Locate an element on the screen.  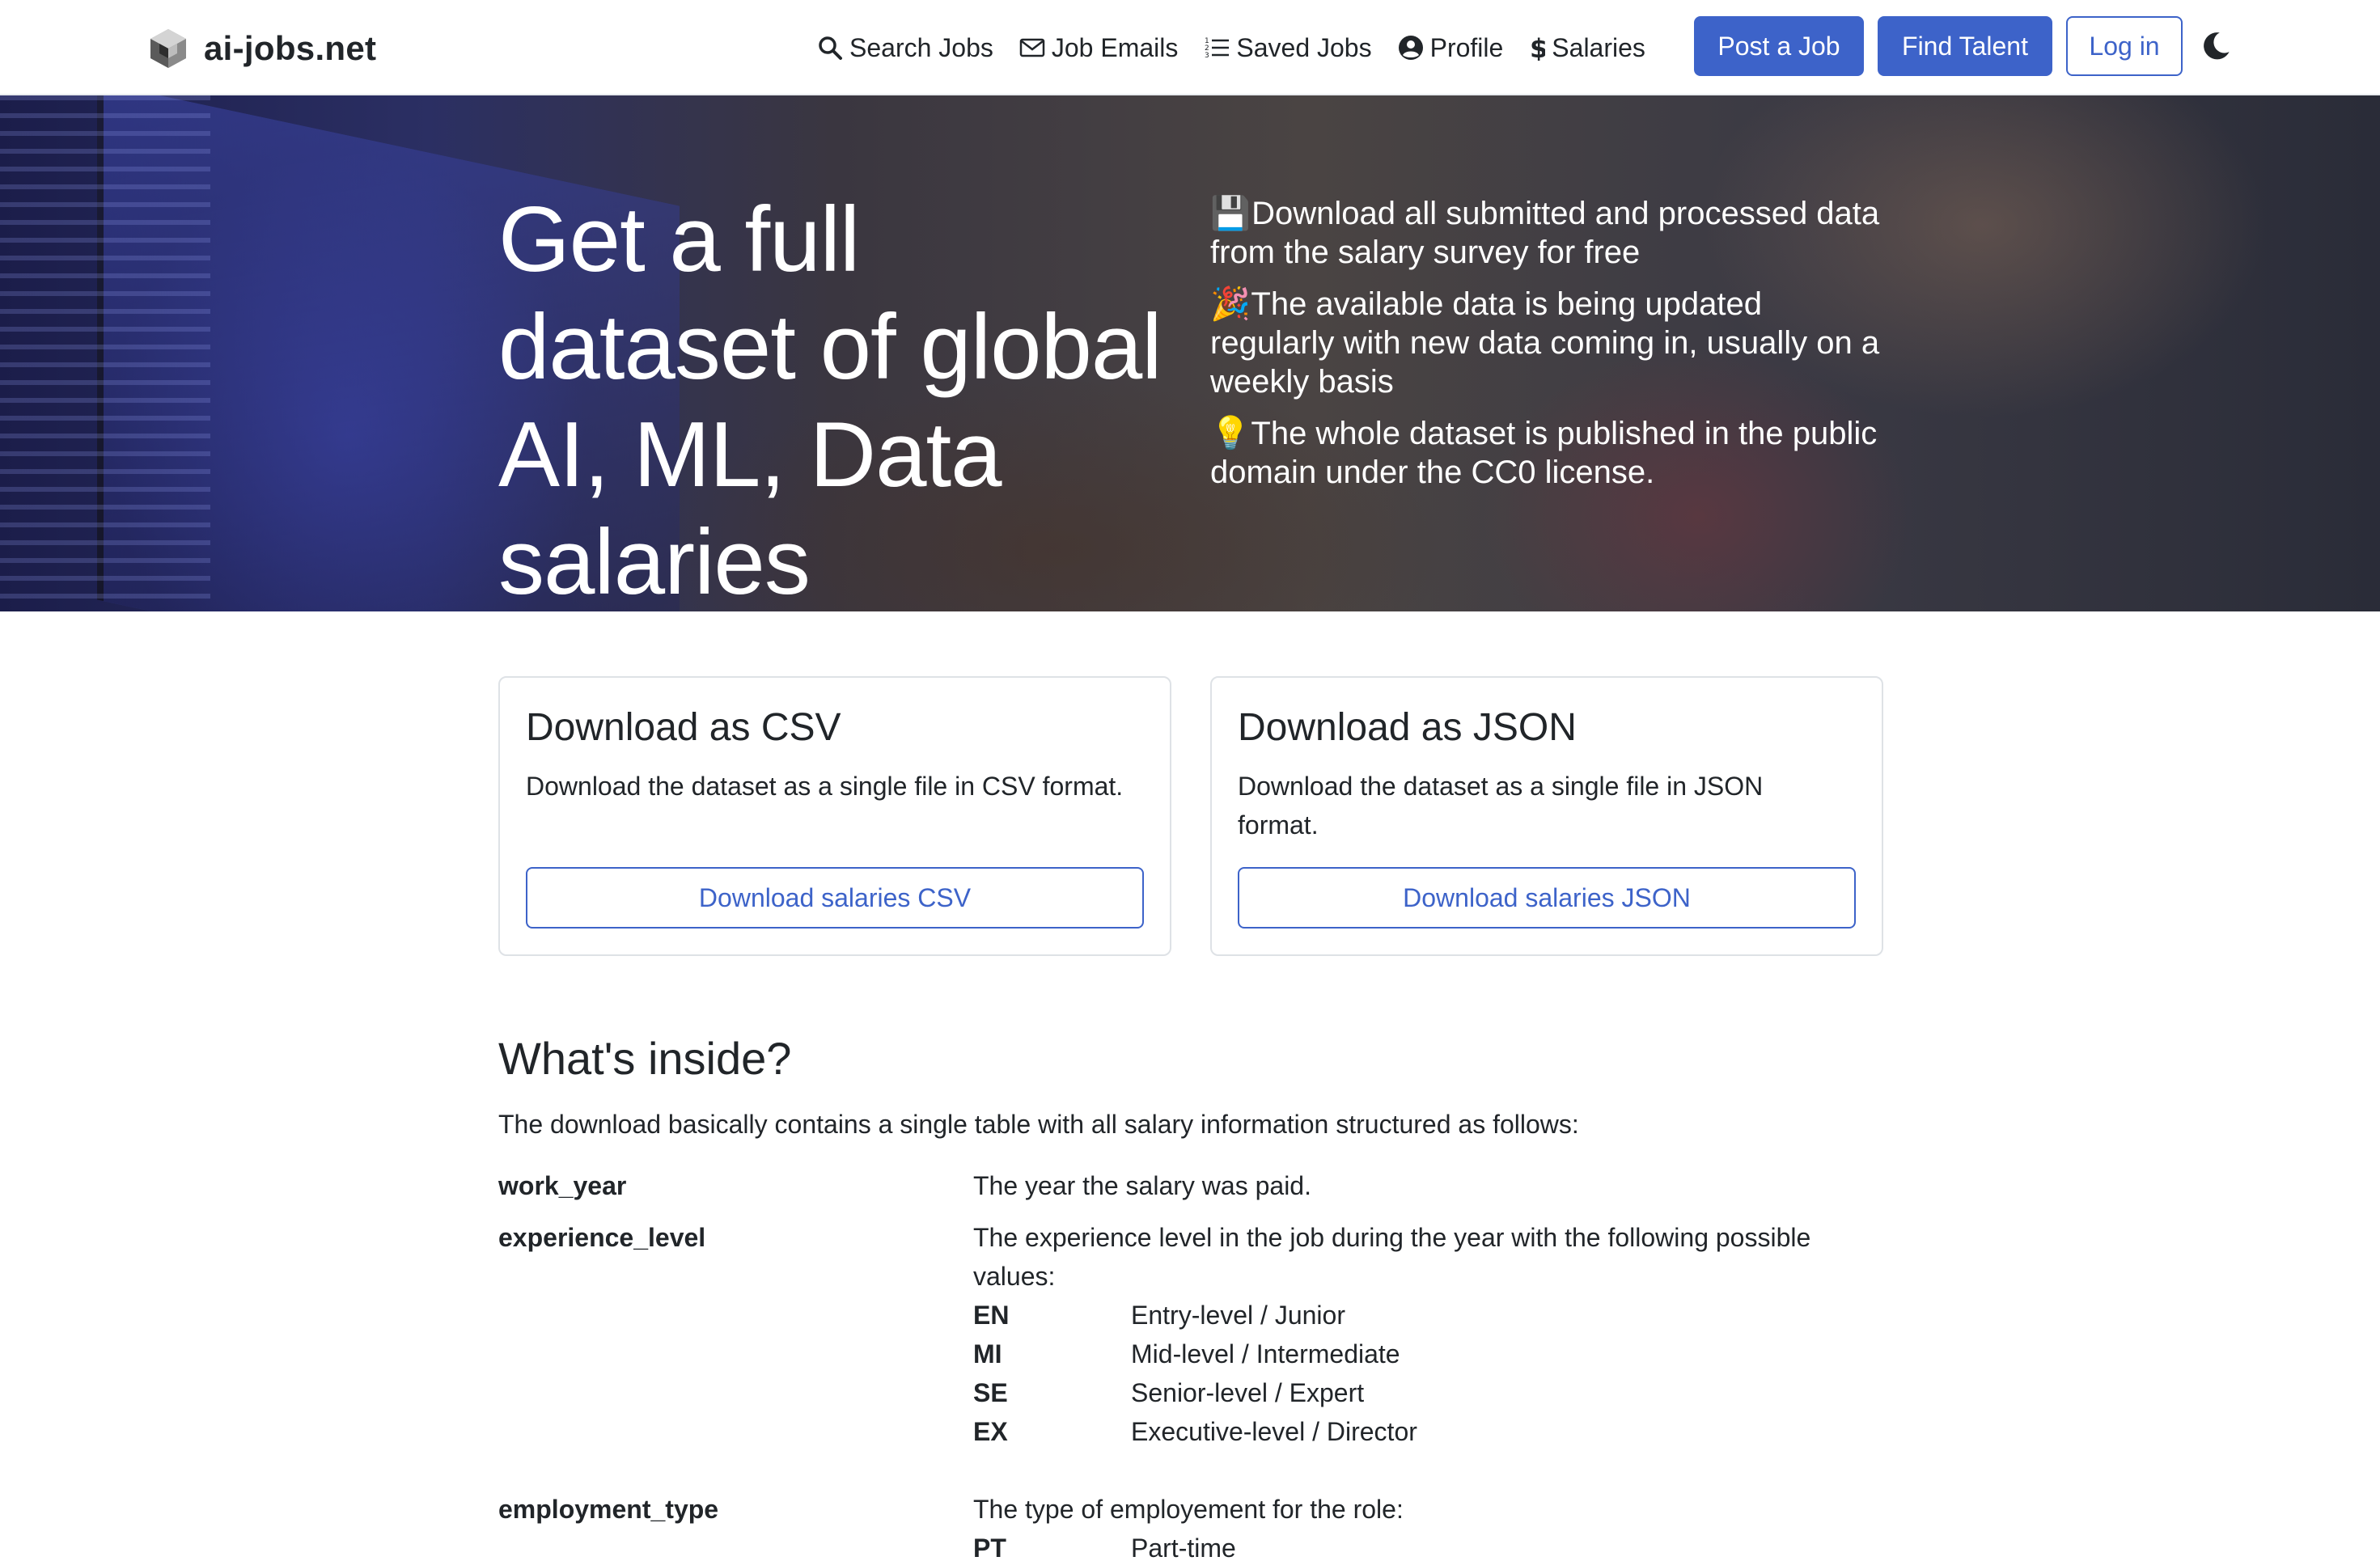
value-label: Senior-level / Expert is located at coordinates (1248, 1392).